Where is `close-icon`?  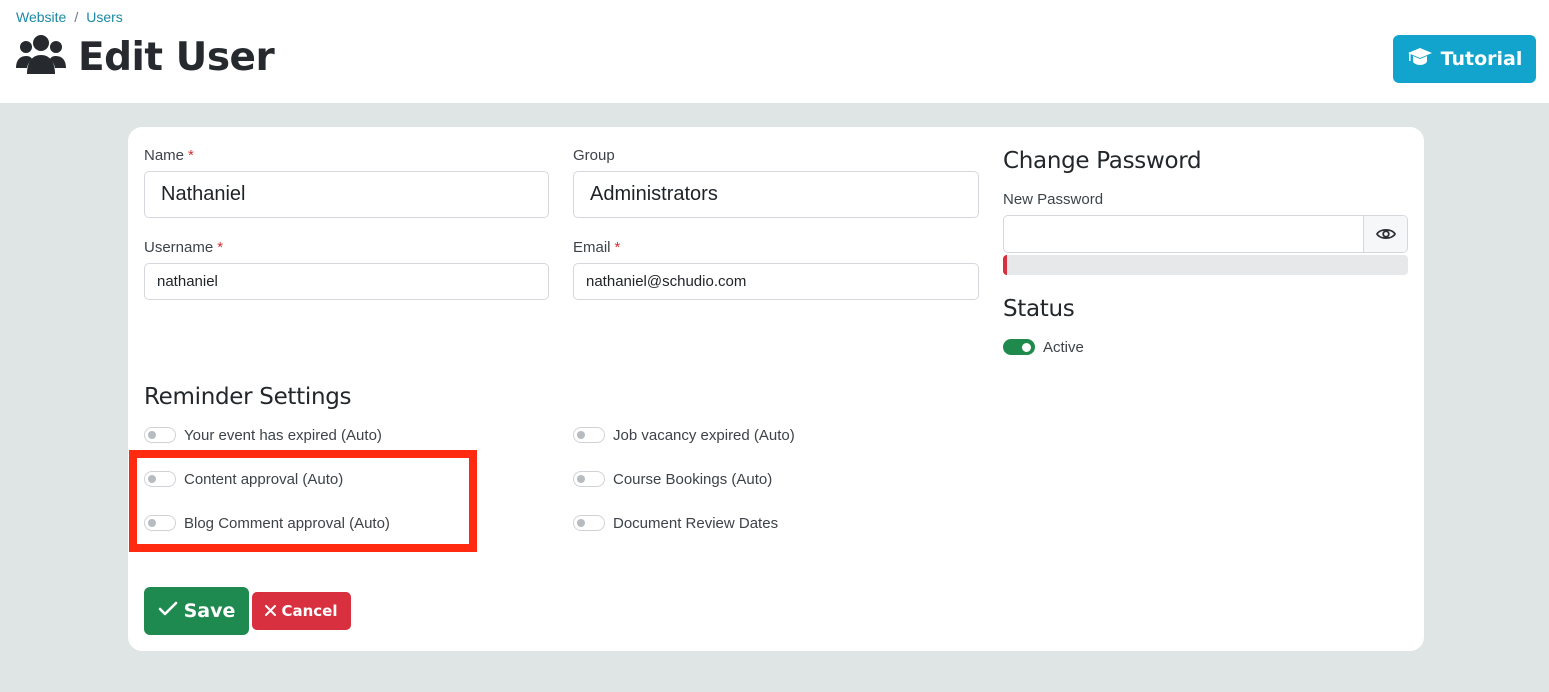 close-icon is located at coordinates (271, 611).